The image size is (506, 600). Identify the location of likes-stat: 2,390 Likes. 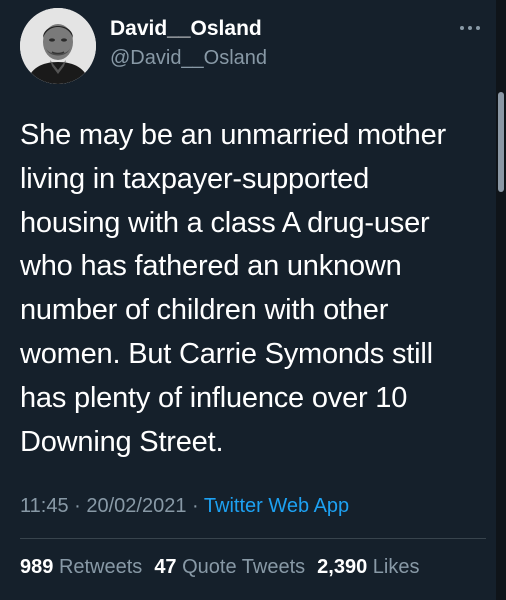
(368, 567).